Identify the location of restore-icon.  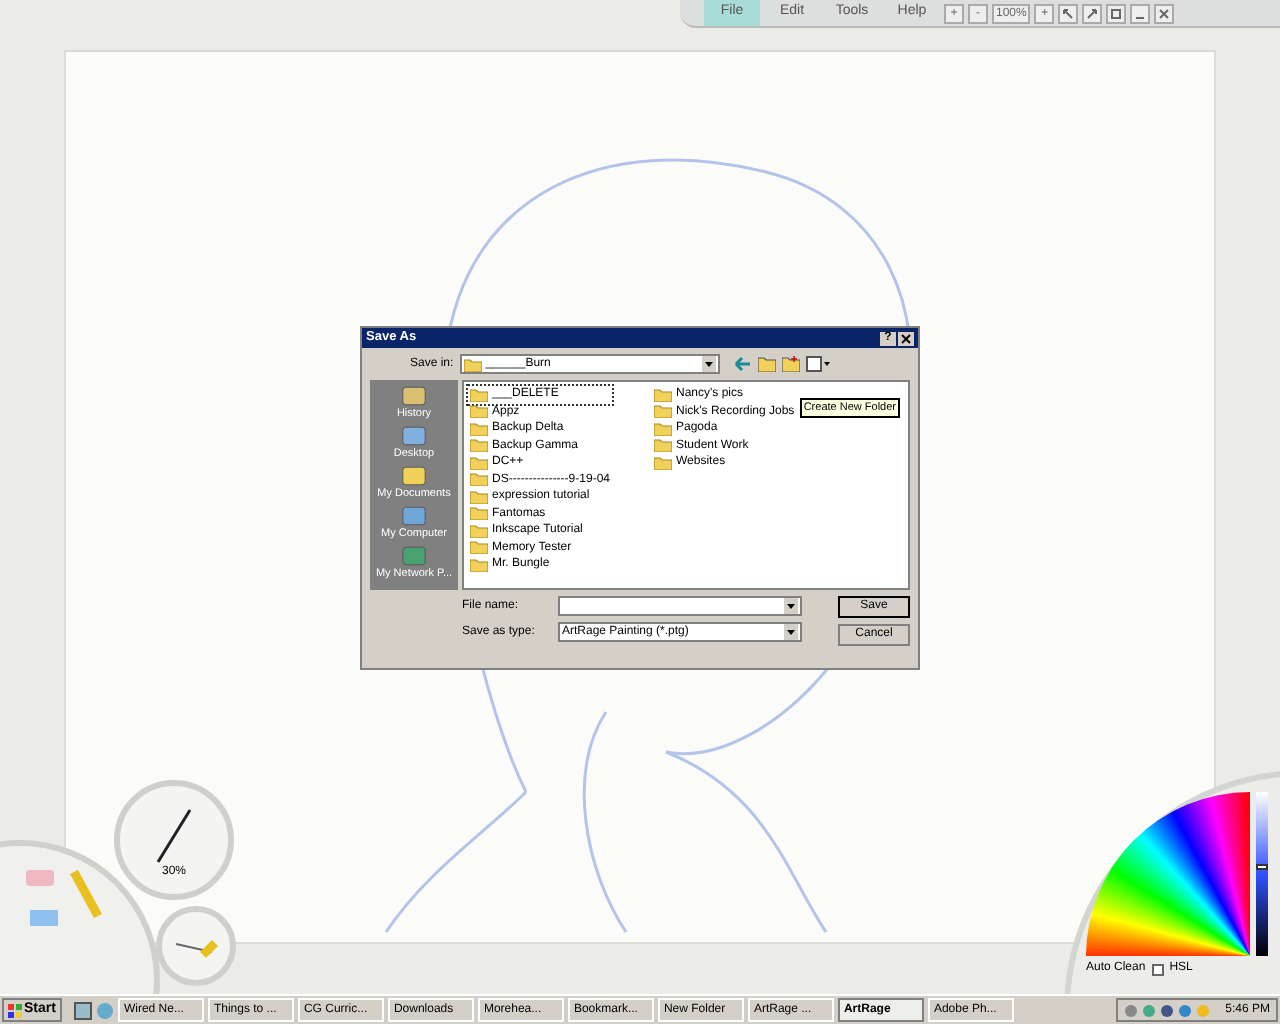
(1116, 13).